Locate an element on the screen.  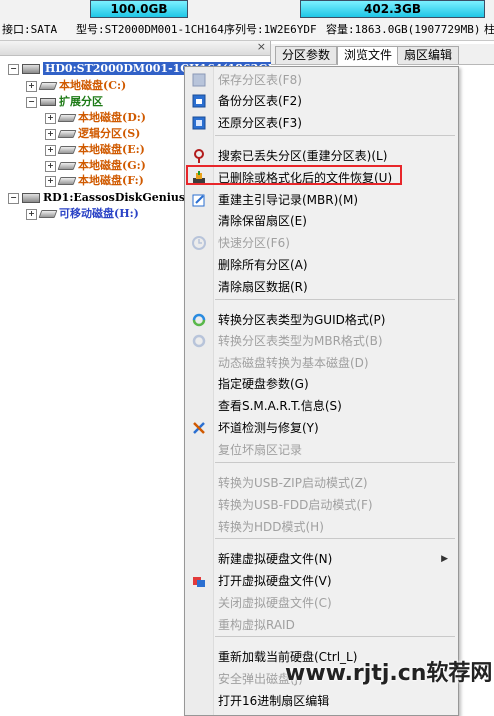
menu-item-label: 坏道检测与修复(Y) is located at coordinates (268, 428).